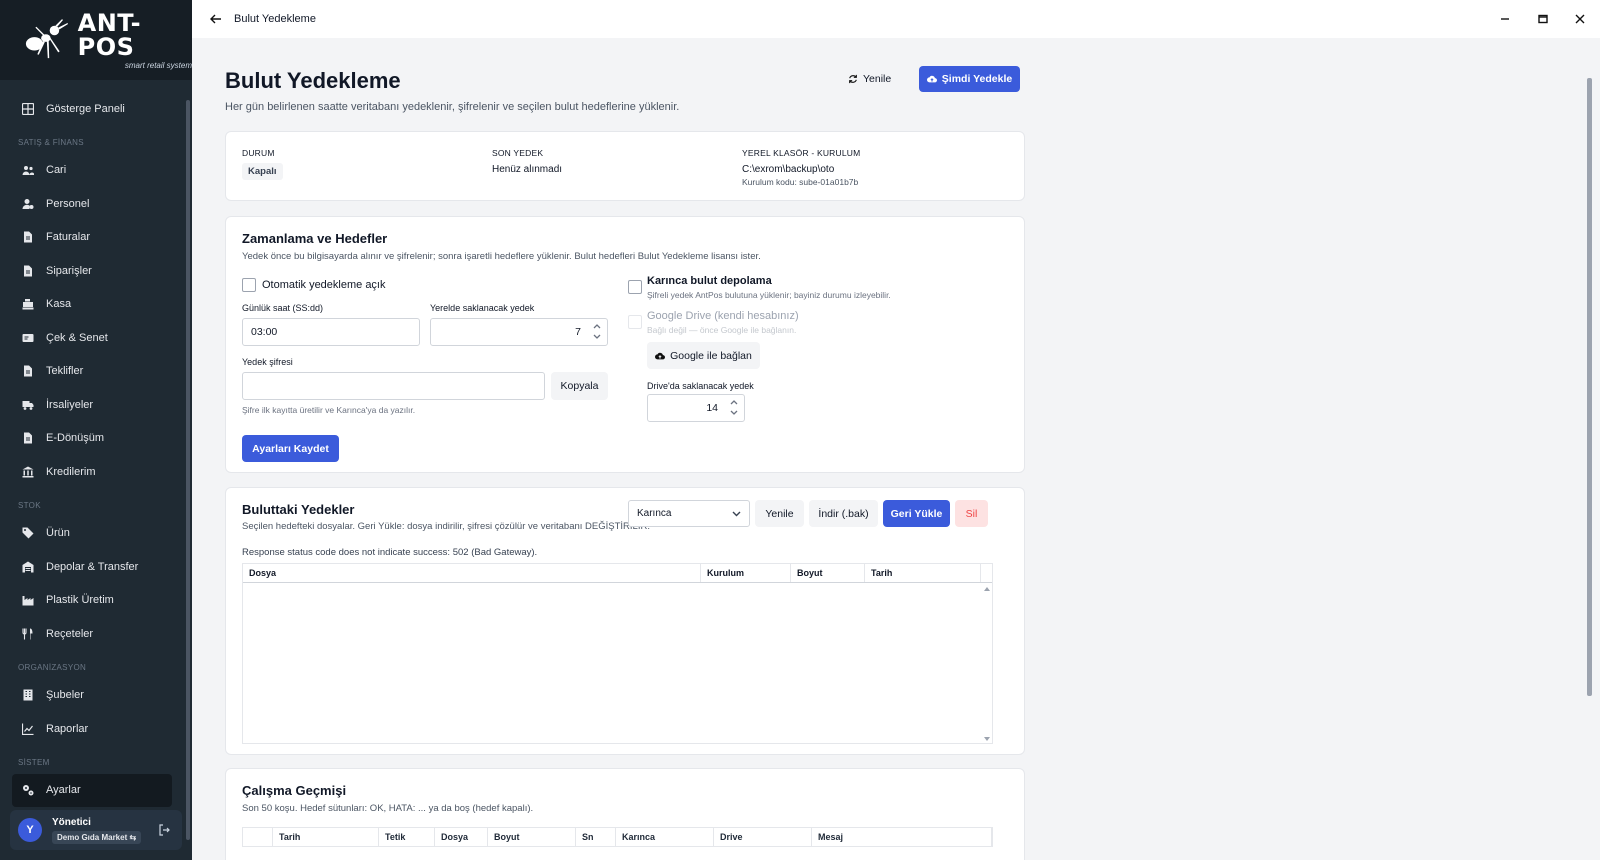  Describe the element at coordinates (843, 513) in the screenshot. I see `download-button: İndir (.bak)` at that location.